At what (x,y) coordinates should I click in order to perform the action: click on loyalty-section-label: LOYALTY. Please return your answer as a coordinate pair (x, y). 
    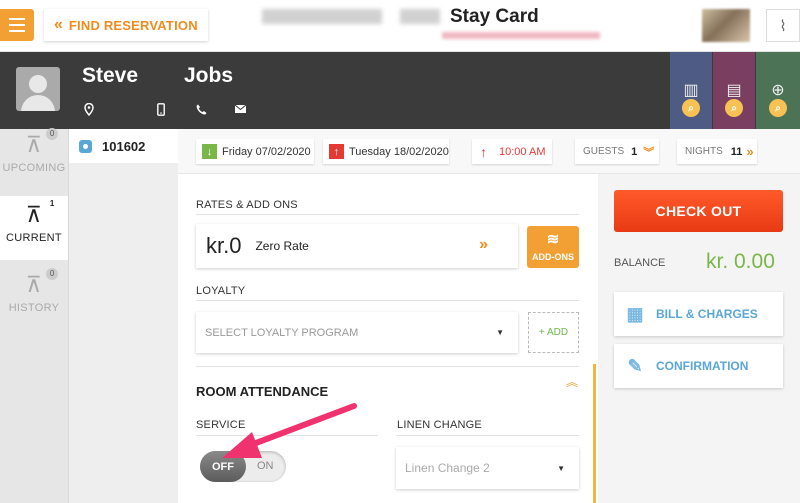
    Looking at the image, I should click on (221, 291).